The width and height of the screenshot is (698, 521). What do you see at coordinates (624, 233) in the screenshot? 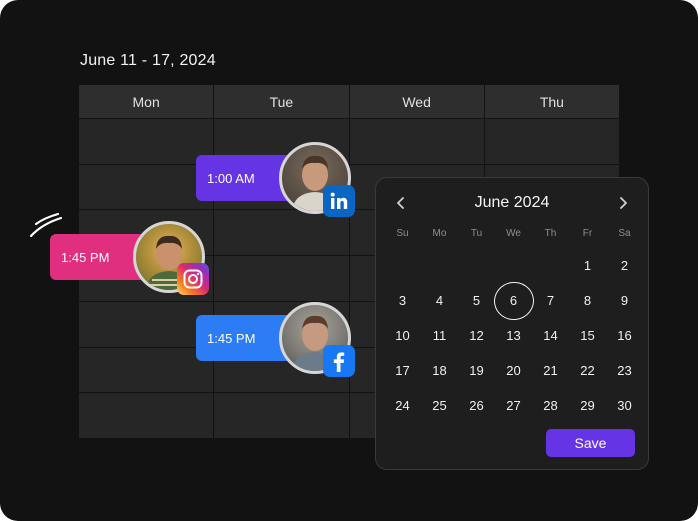
I see `weekday-label: Sa` at bounding box center [624, 233].